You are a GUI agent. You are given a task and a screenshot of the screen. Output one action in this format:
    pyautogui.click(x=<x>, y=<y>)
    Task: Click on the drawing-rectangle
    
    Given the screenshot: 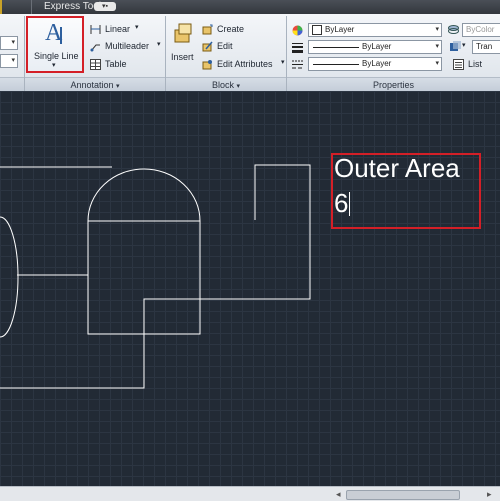 What is the action you would take?
    pyautogui.click(x=282, y=220)
    